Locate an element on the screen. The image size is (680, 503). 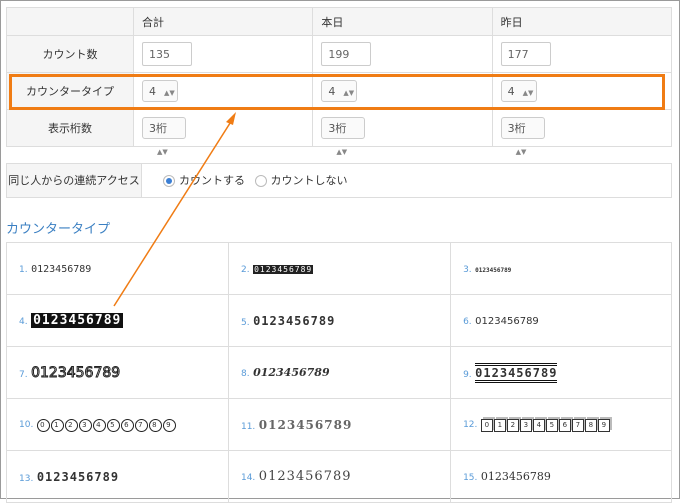
digit-circle: 7 is located at coordinates (141, 425).